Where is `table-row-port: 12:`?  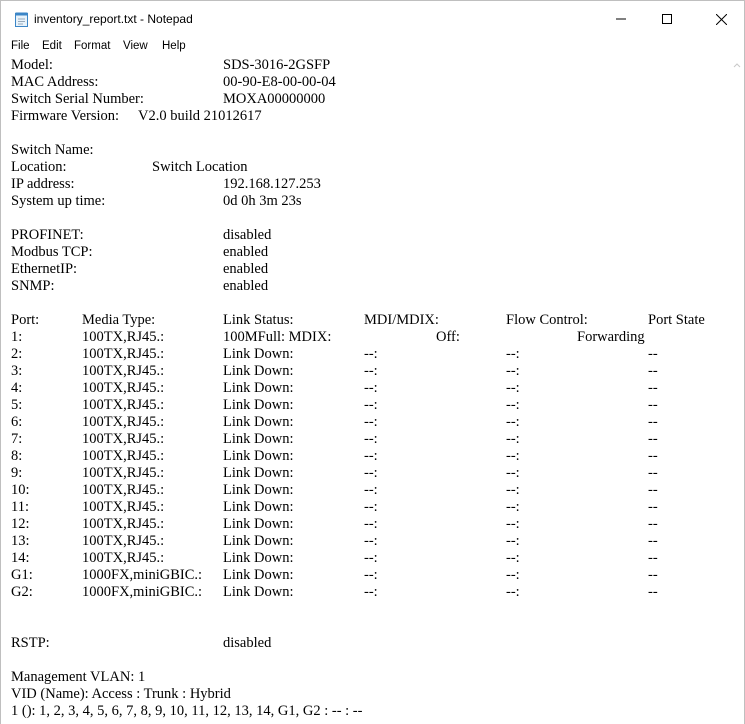
table-row-port: 12: is located at coordinates (20, 524).